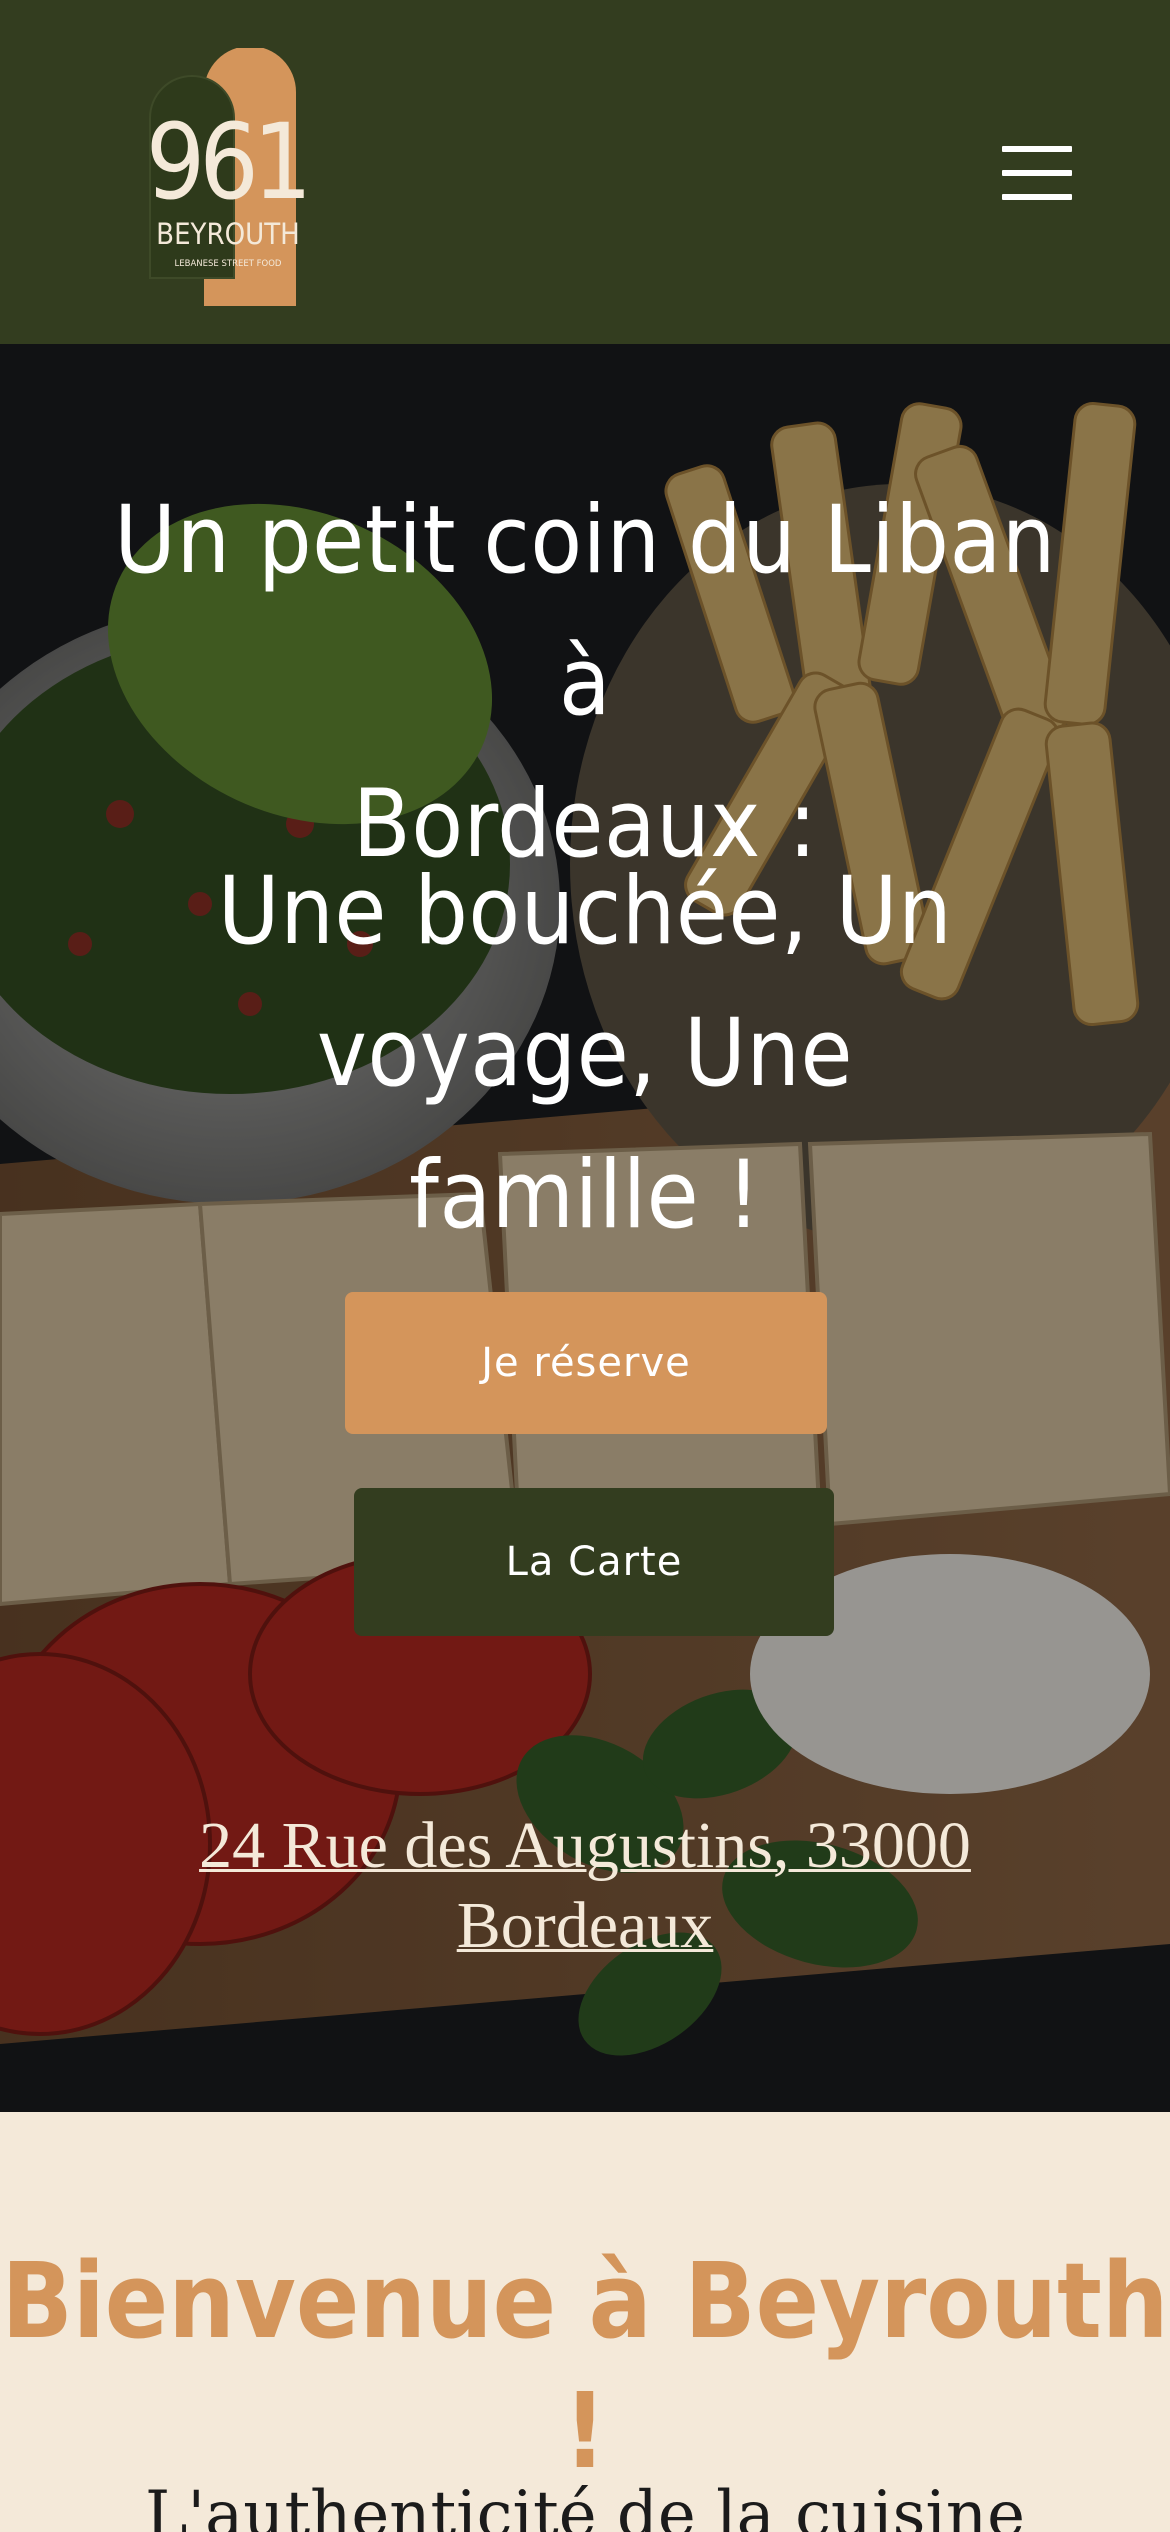 Image resolution: width=1170 pixels, height=2532 pixels. Describe the element at coordinates (228, 234) in the screenshot. I see `logo-name: BEYROUTH` at that location.